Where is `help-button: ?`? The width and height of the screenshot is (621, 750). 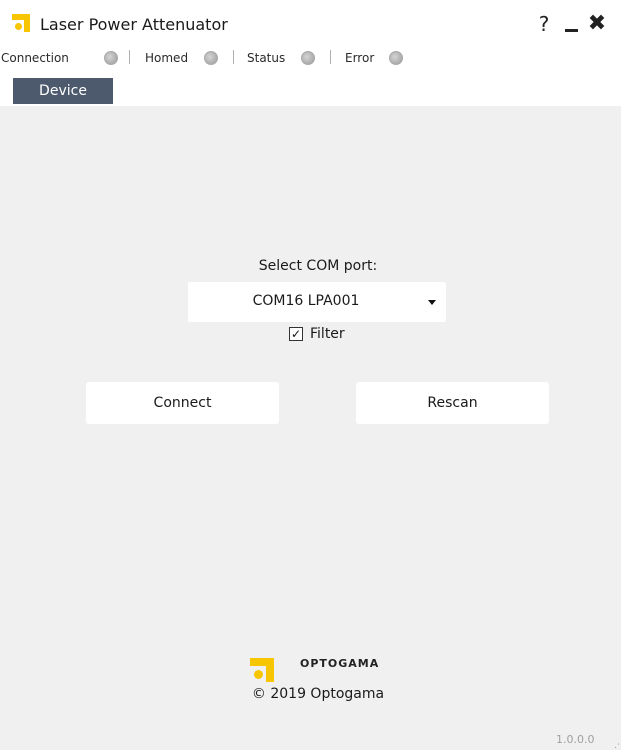
help-button: ? is located at coordinates (544, 24).